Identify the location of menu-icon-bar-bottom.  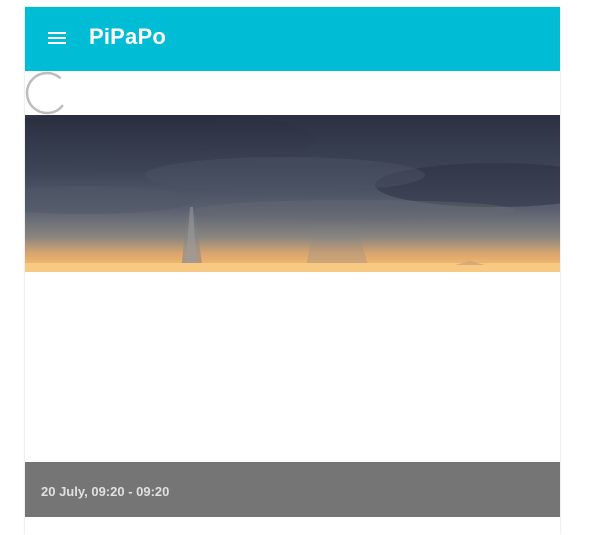
(57, 43).